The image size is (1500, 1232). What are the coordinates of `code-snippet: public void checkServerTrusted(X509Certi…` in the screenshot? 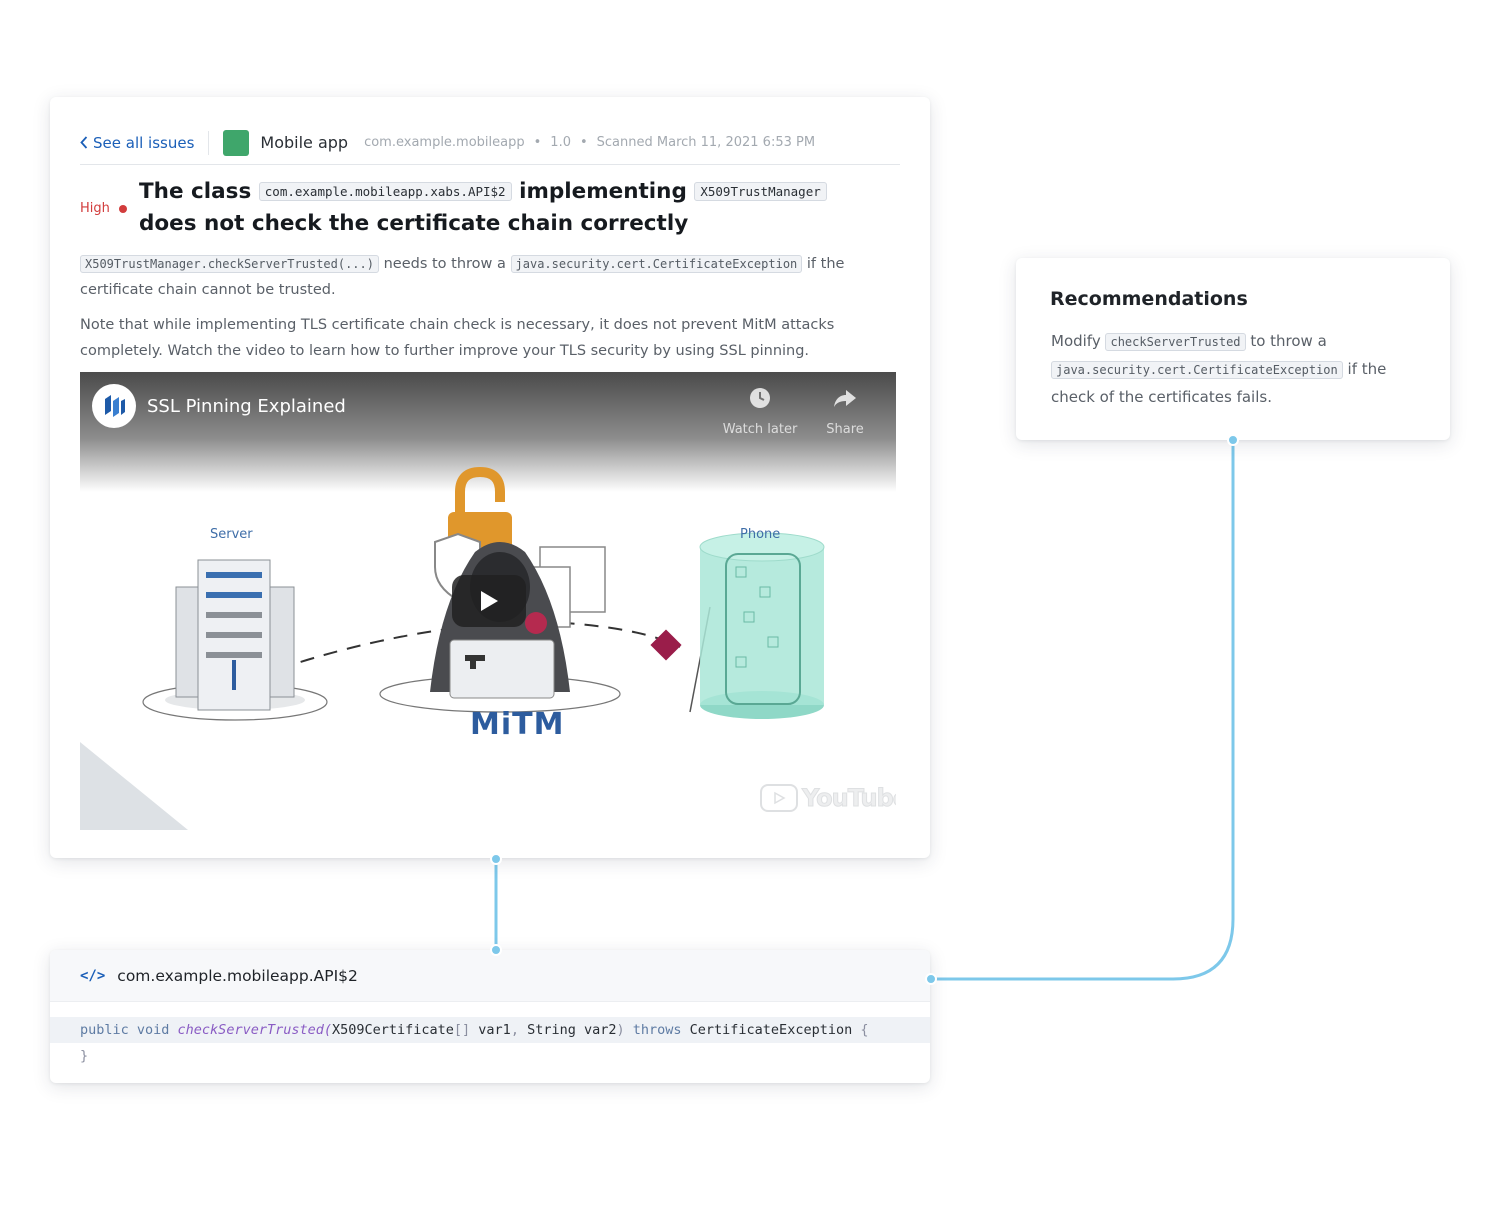 It's located at (490, 1043).